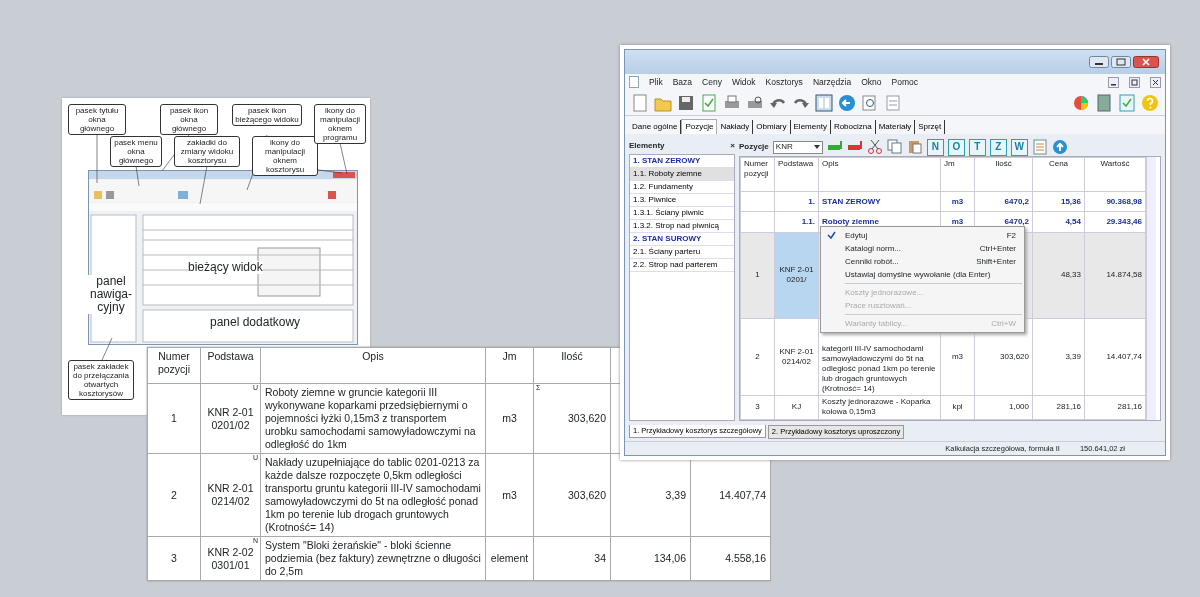 Image resolution: width=1200 pixels, height=597 pixels. What do you see at coordinates (772, 127) in the screenshot?
I see `view-tab: Obmiary` at bounding box center [772, 127].